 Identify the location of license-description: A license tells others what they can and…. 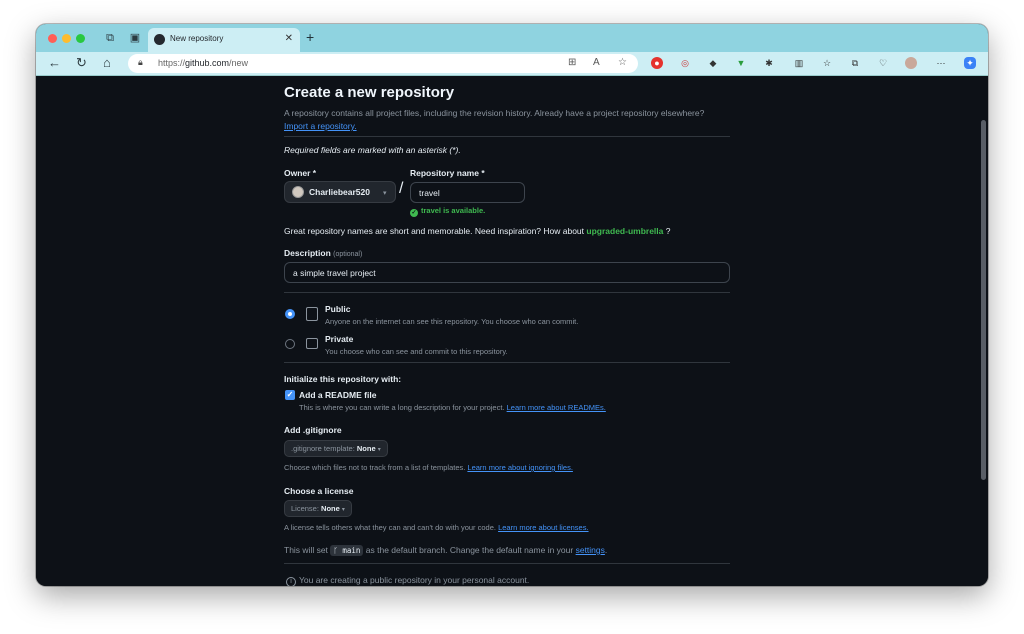
(436, 527).